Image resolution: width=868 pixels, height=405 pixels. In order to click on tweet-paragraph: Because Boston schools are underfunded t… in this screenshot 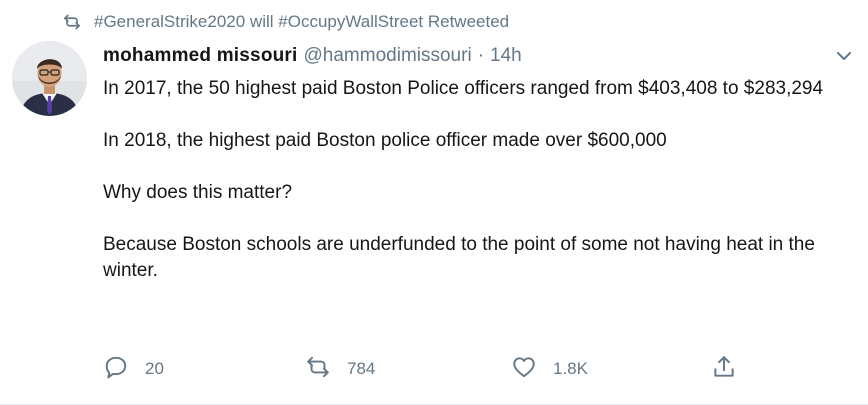, I will do `click(459, 257)`.